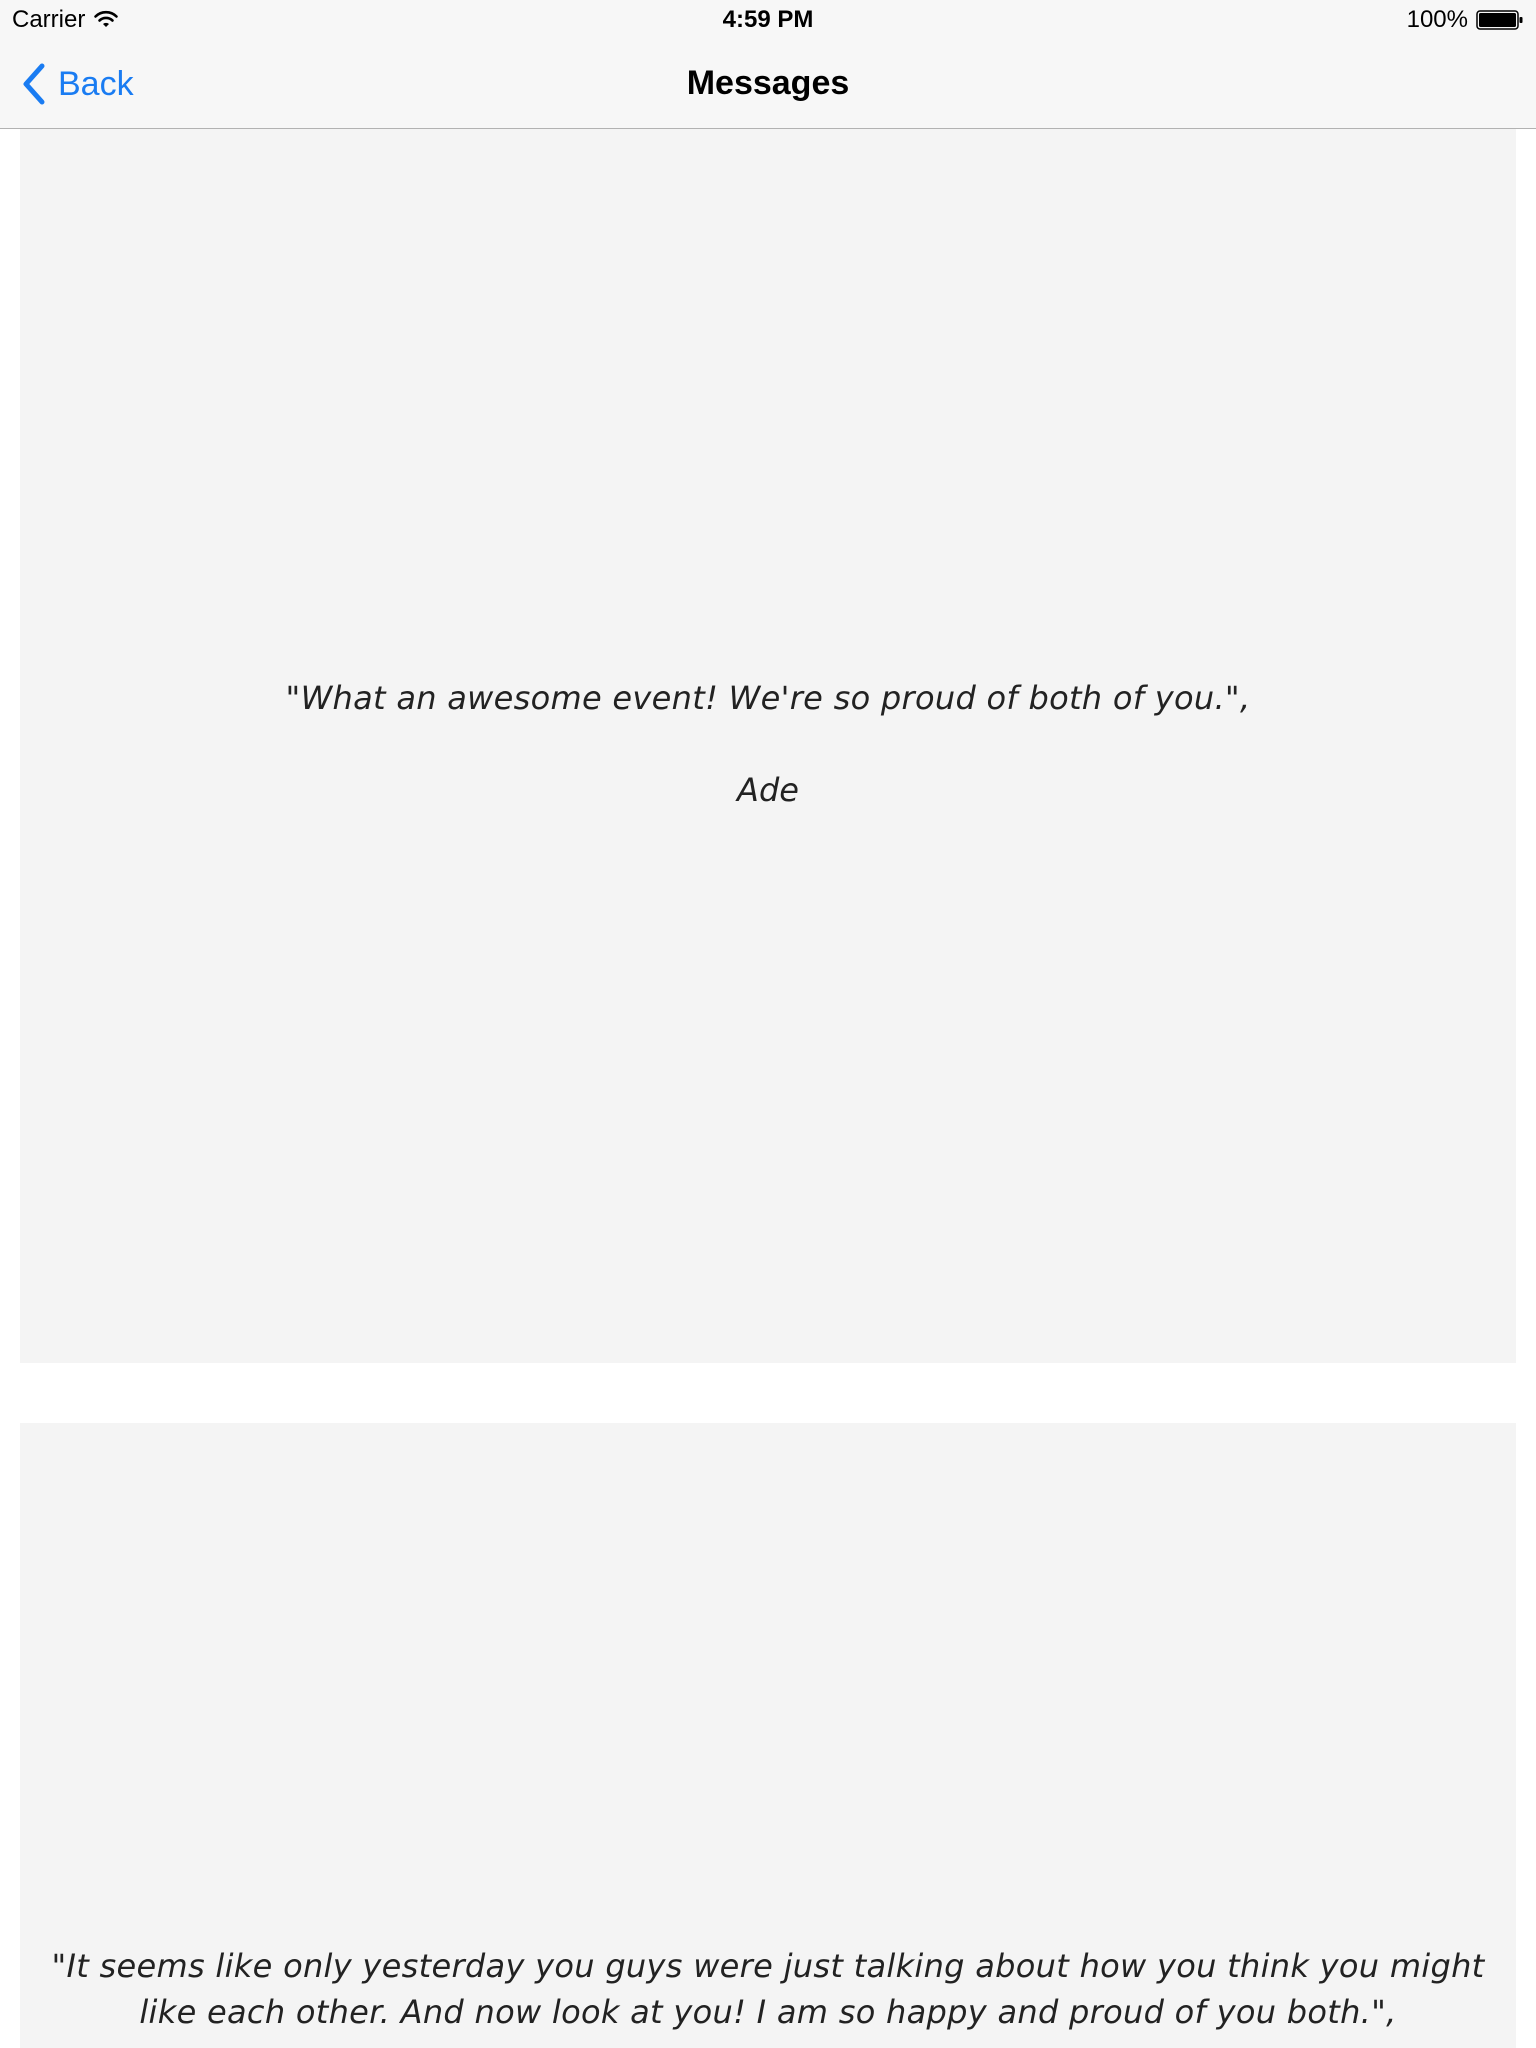 The height and width of the screenshot is (2048, 1536). Describe the element at coordinates (1499, 20) in the screenshot. I see `battery-icon` at that location.